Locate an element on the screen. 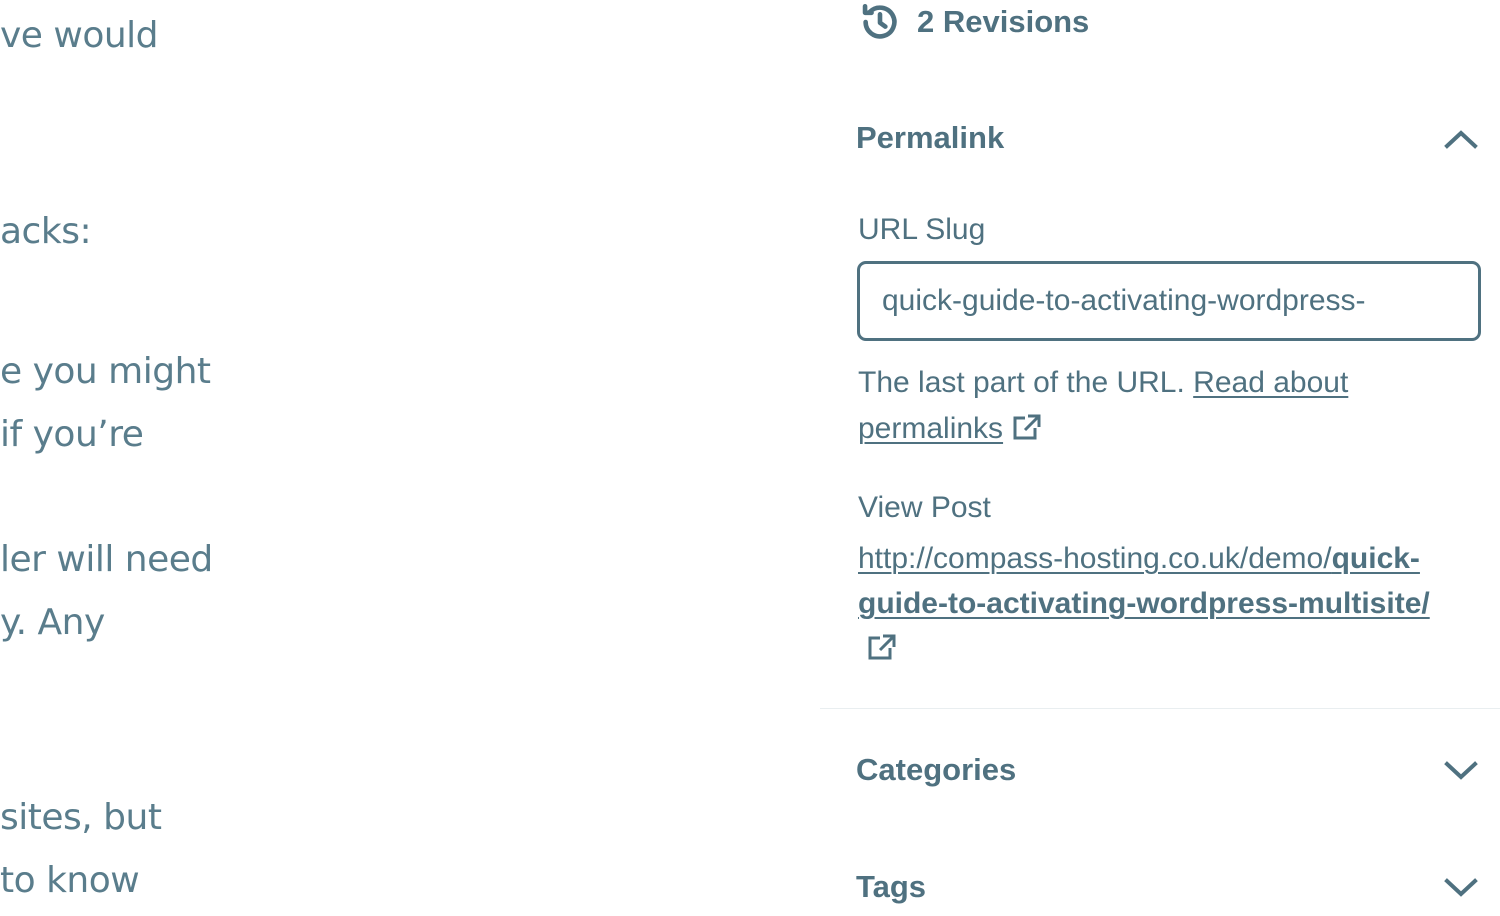 This screenshot has width=1500, height=916. chevron-up-icon is located at coordinates (1461, 139).